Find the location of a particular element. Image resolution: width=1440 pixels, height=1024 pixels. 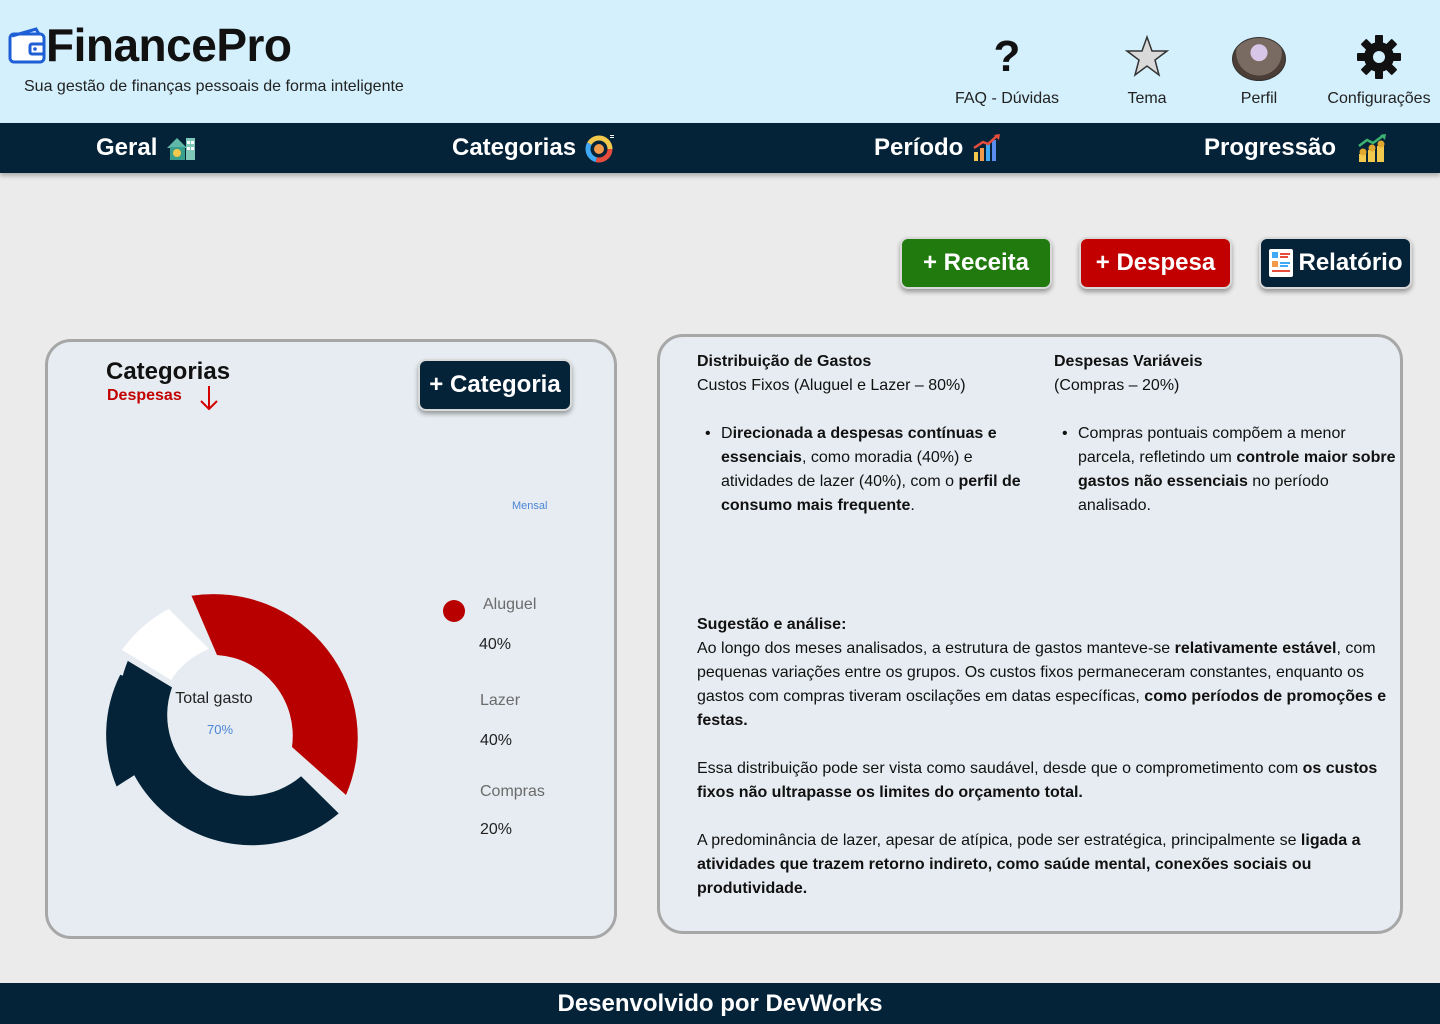

text-run-bold: relativamente estável is located at coordinates (1255, 648).